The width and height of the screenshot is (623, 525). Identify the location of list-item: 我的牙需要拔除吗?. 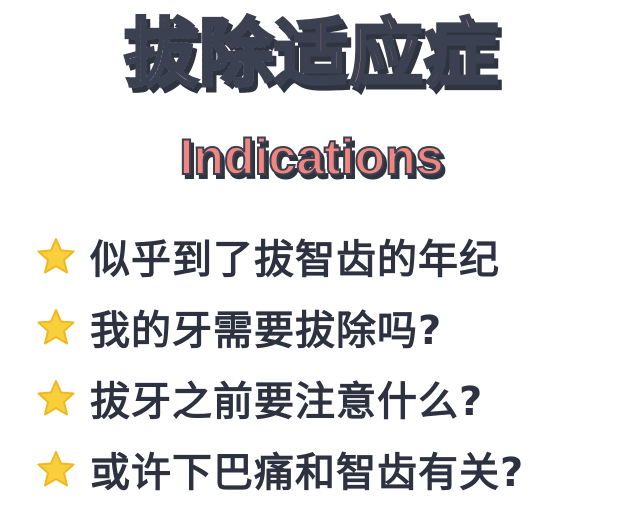
(326, 326).